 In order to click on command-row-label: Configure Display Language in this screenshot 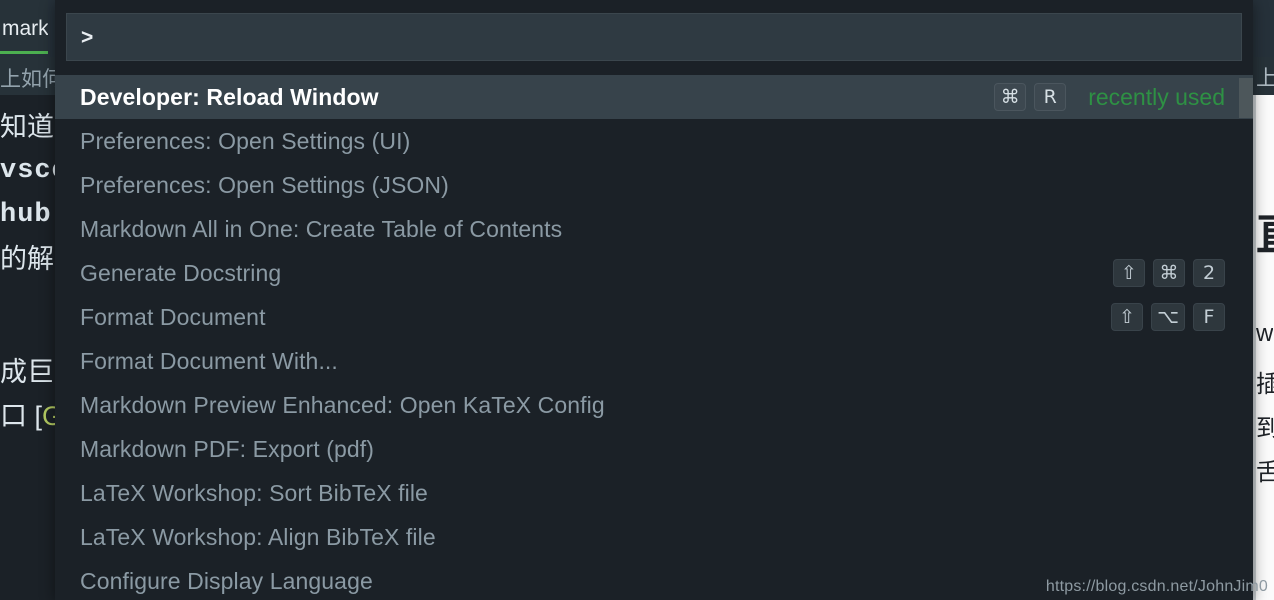, I will do `click(226, 580)`.